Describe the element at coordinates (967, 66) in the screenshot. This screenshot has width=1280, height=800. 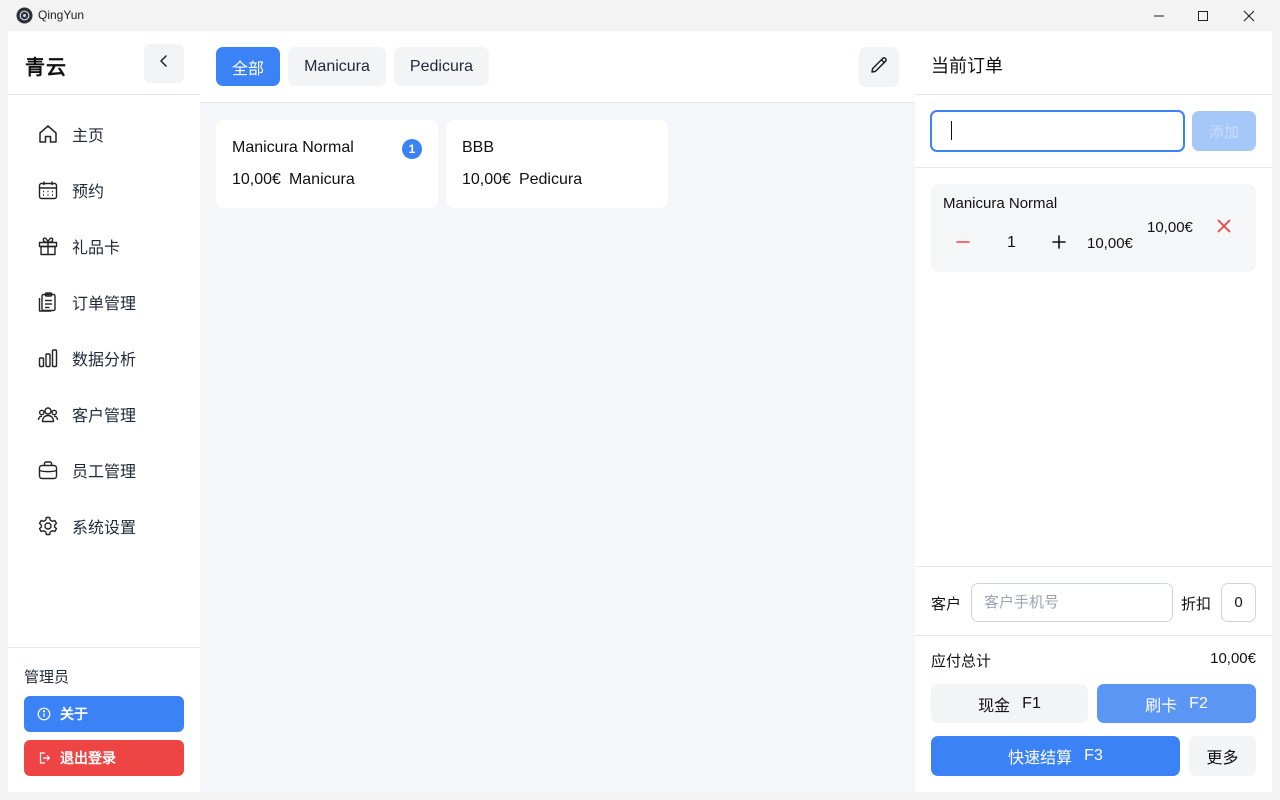
I see `order-title: 当前订单` at that location.